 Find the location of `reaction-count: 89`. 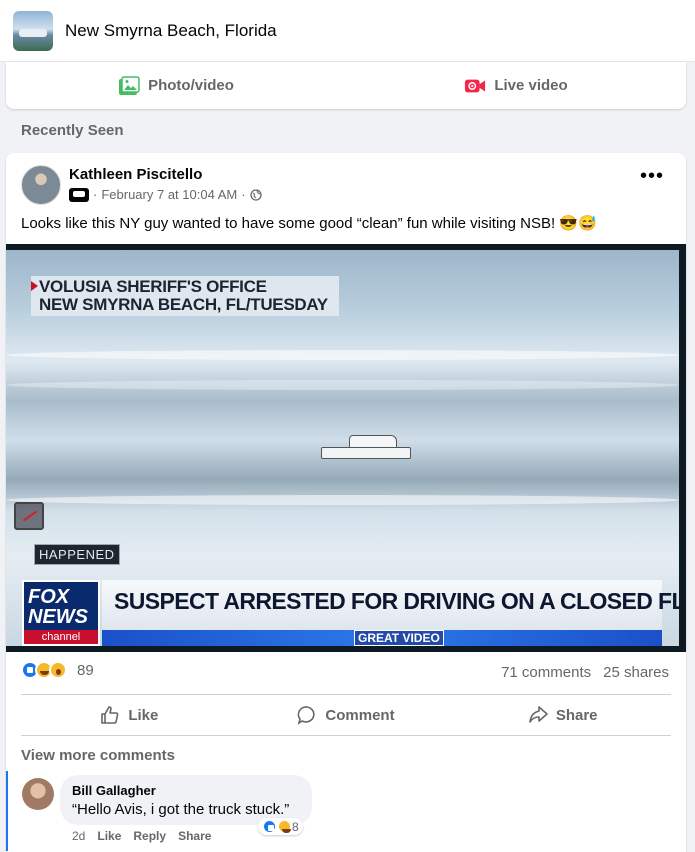

reaction-count: 89 is located at coordinates (85, 670).